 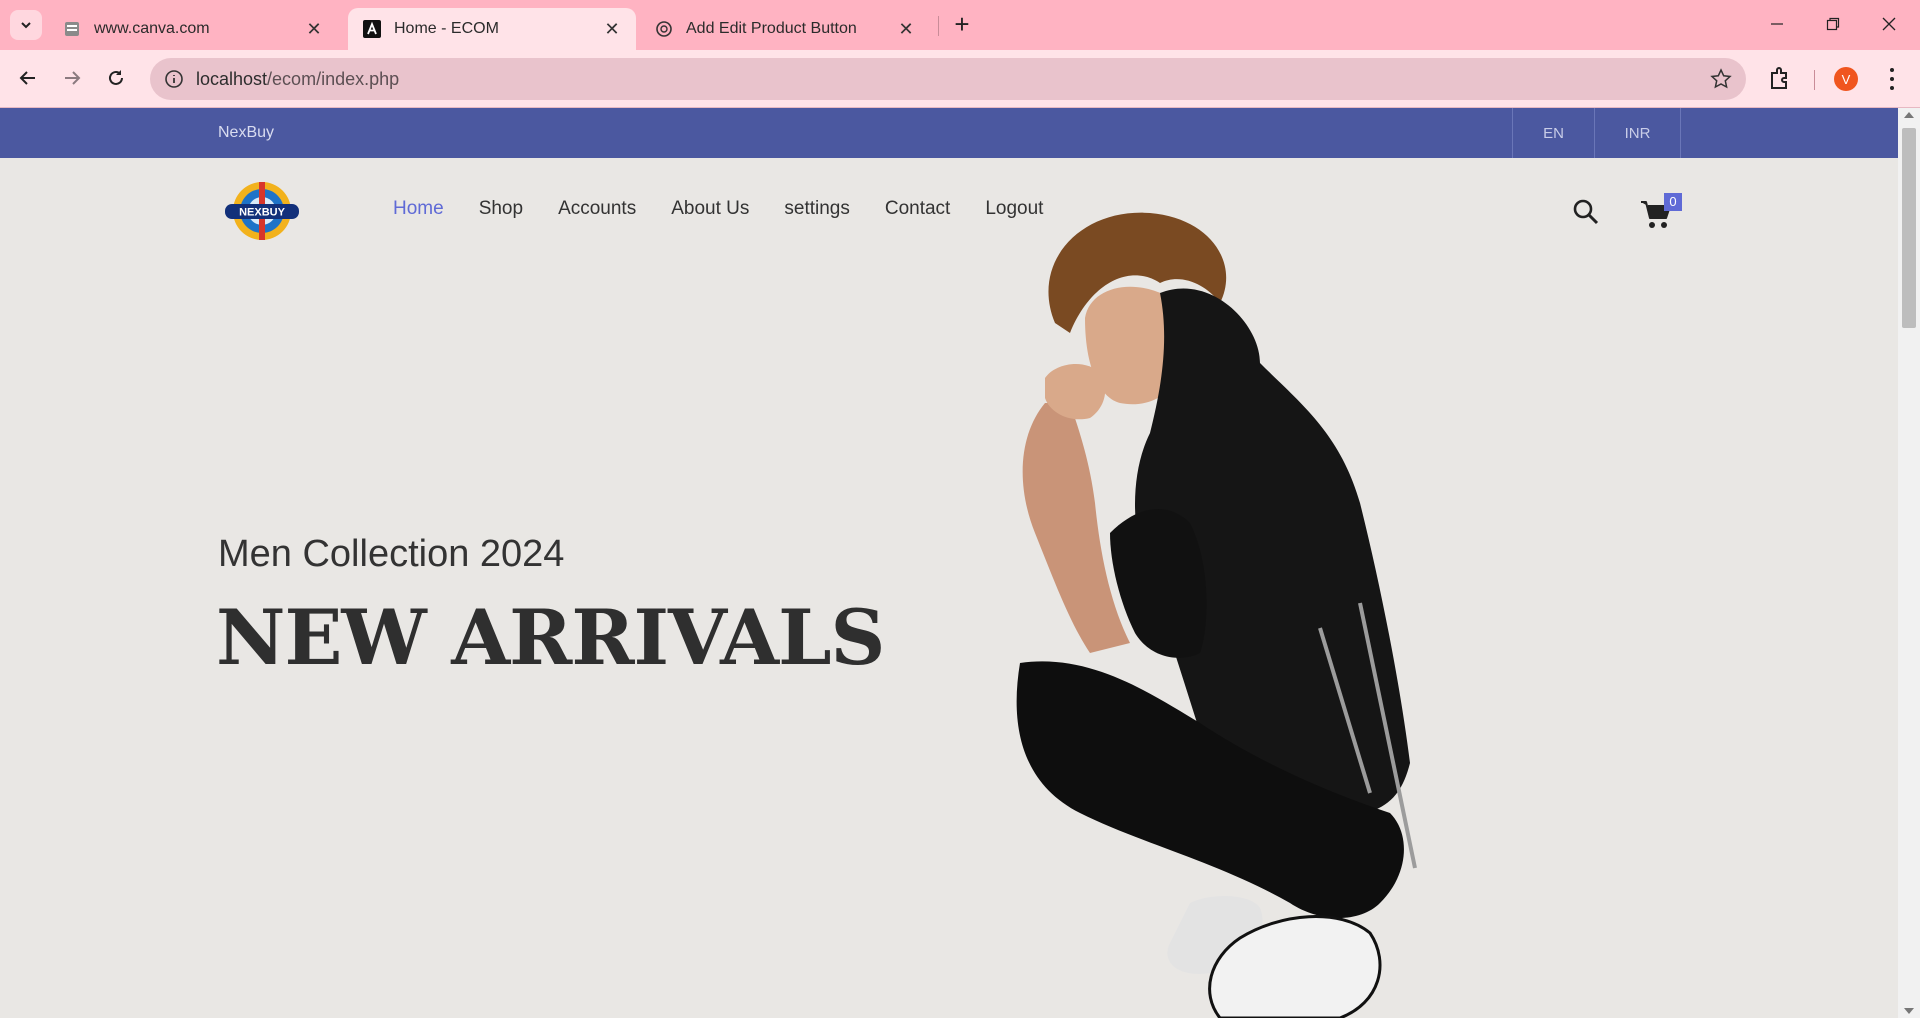 I want to click on hero-title: NEW ARRIVALS, so click(x=550, y=637).